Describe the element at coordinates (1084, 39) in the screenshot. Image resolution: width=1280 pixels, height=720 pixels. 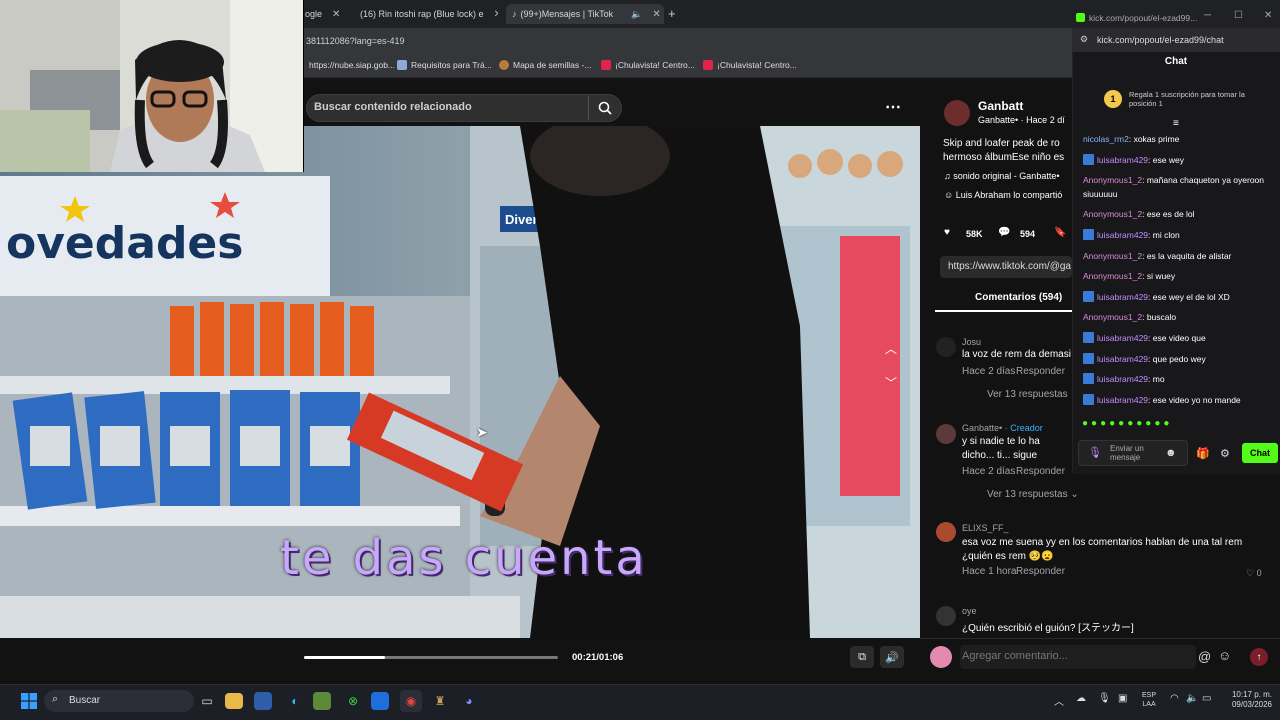
I see `site-info-icon: ⚙` at that location.